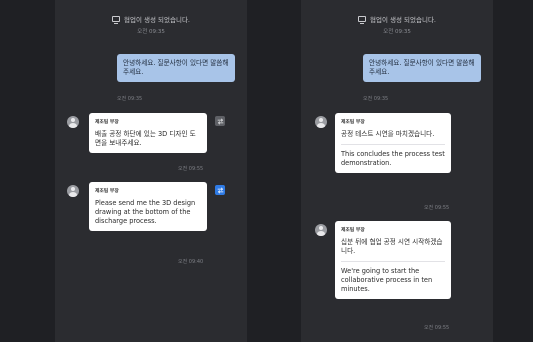 This screenshot has height=342, width=533. What do you see at coordinates (392, 246) in the screenshot?
I see `message-text: 십분 뒤에 협업 공정 시연 시작하겠습니다.` at bounding box center [392, 246].